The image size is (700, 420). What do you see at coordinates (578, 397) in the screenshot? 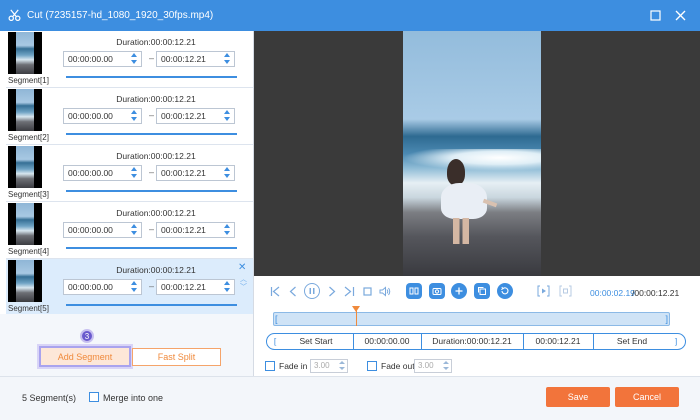
I see `save-button: Save` at bounding box center [578, 397].